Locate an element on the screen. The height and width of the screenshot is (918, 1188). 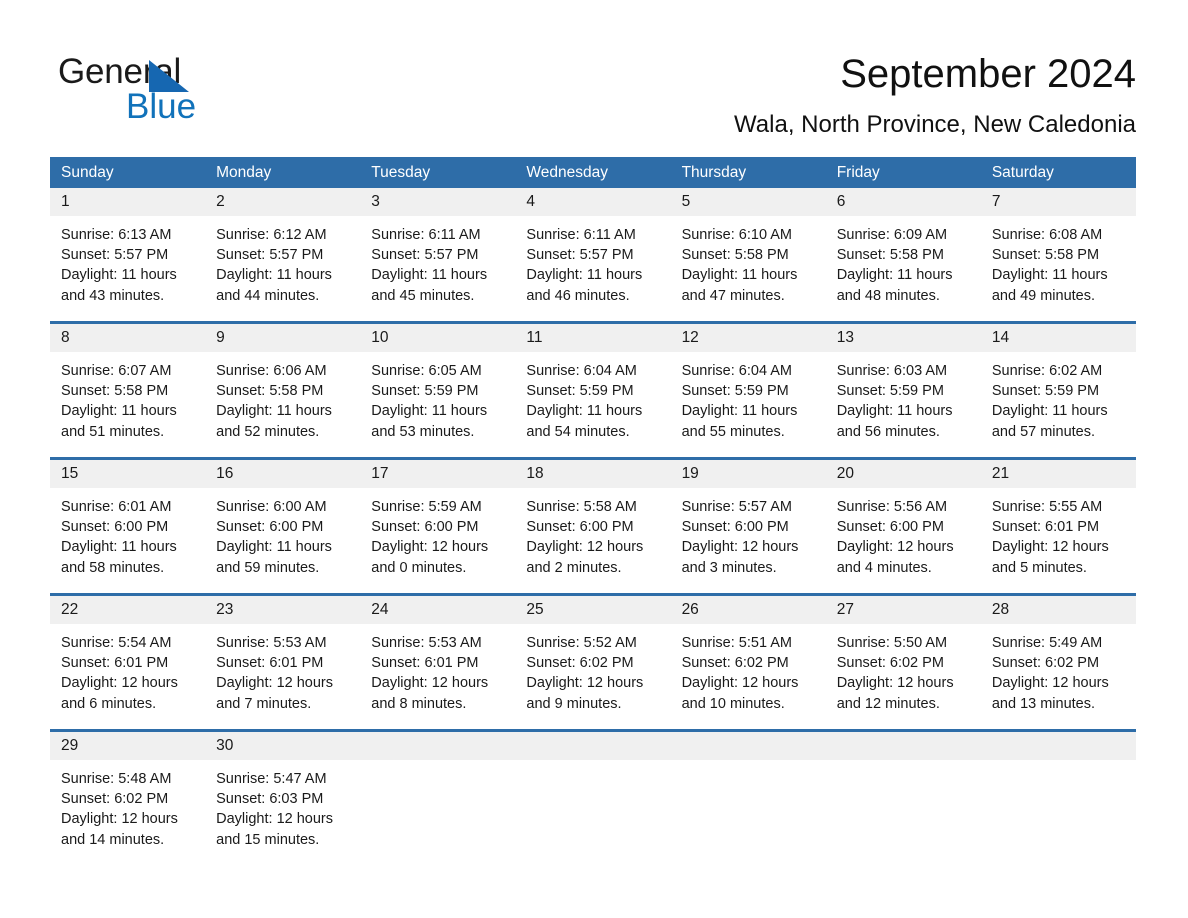
day-number: 27 is located at coordinates (903, 610).